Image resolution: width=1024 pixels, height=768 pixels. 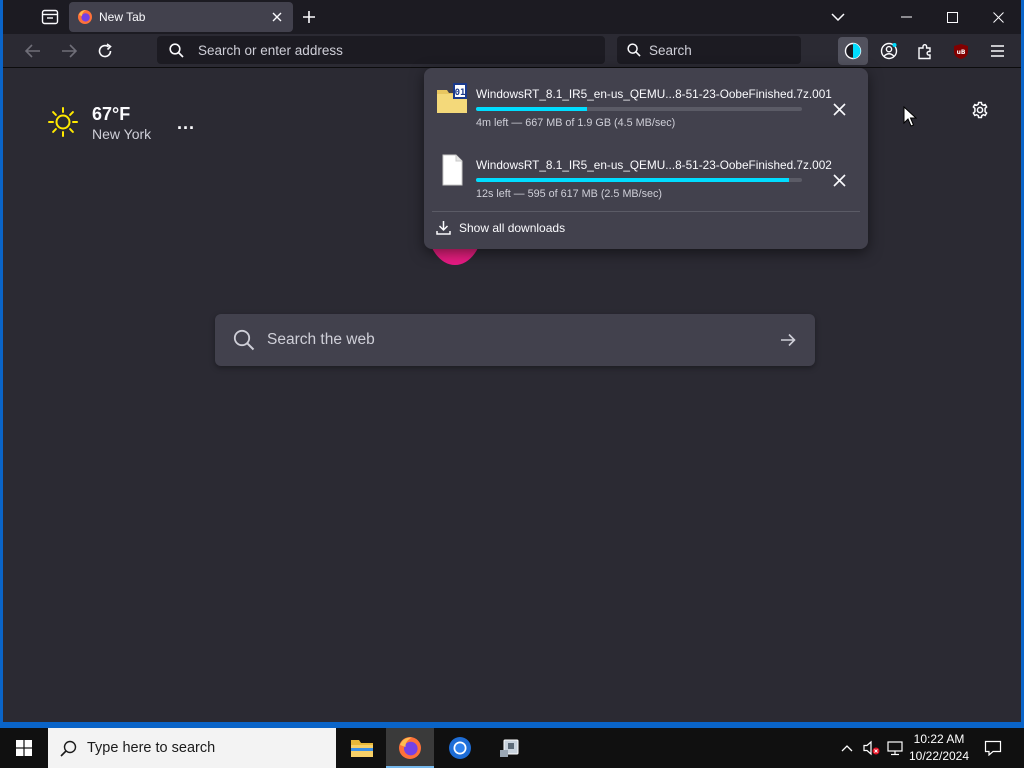 I want to click on taskbar-search-box: Type here to search, so click(x=192, y=748).